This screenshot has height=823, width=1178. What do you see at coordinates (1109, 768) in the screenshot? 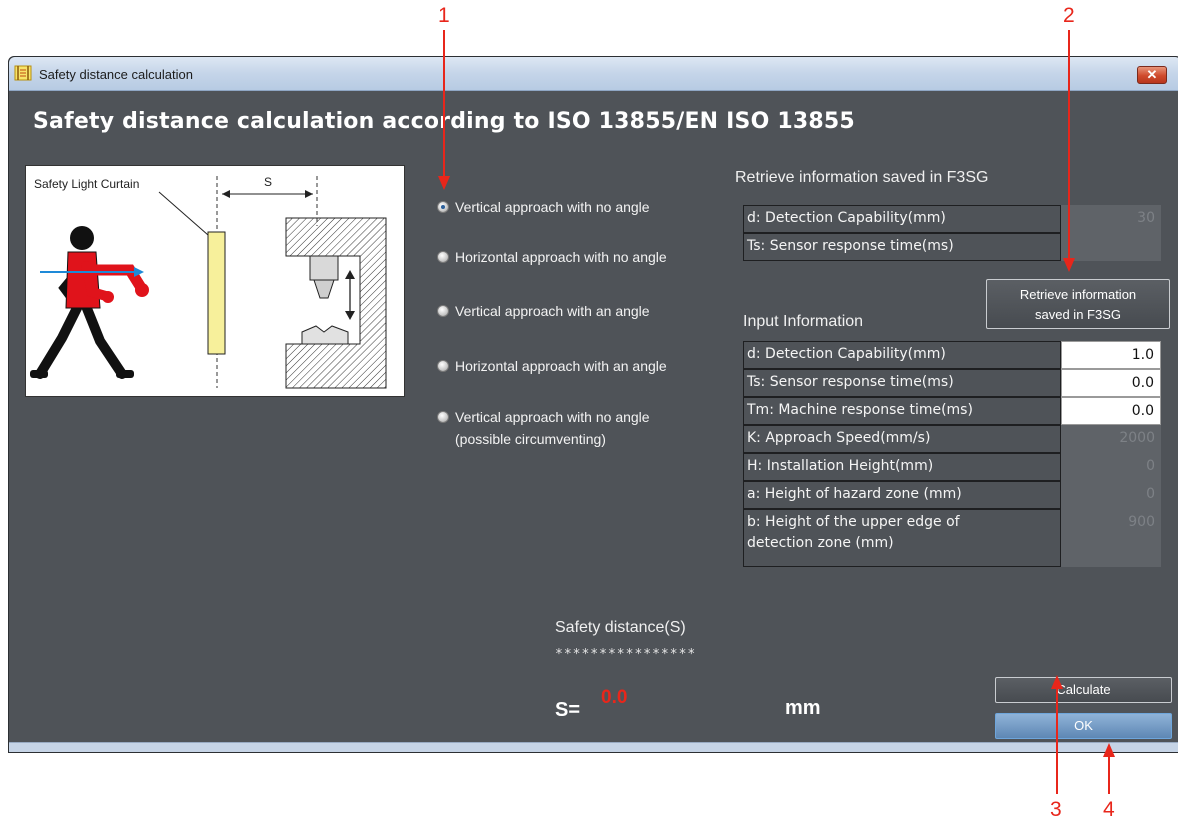
I see `callout-4-arrow` at bounding box center [1109, 768].